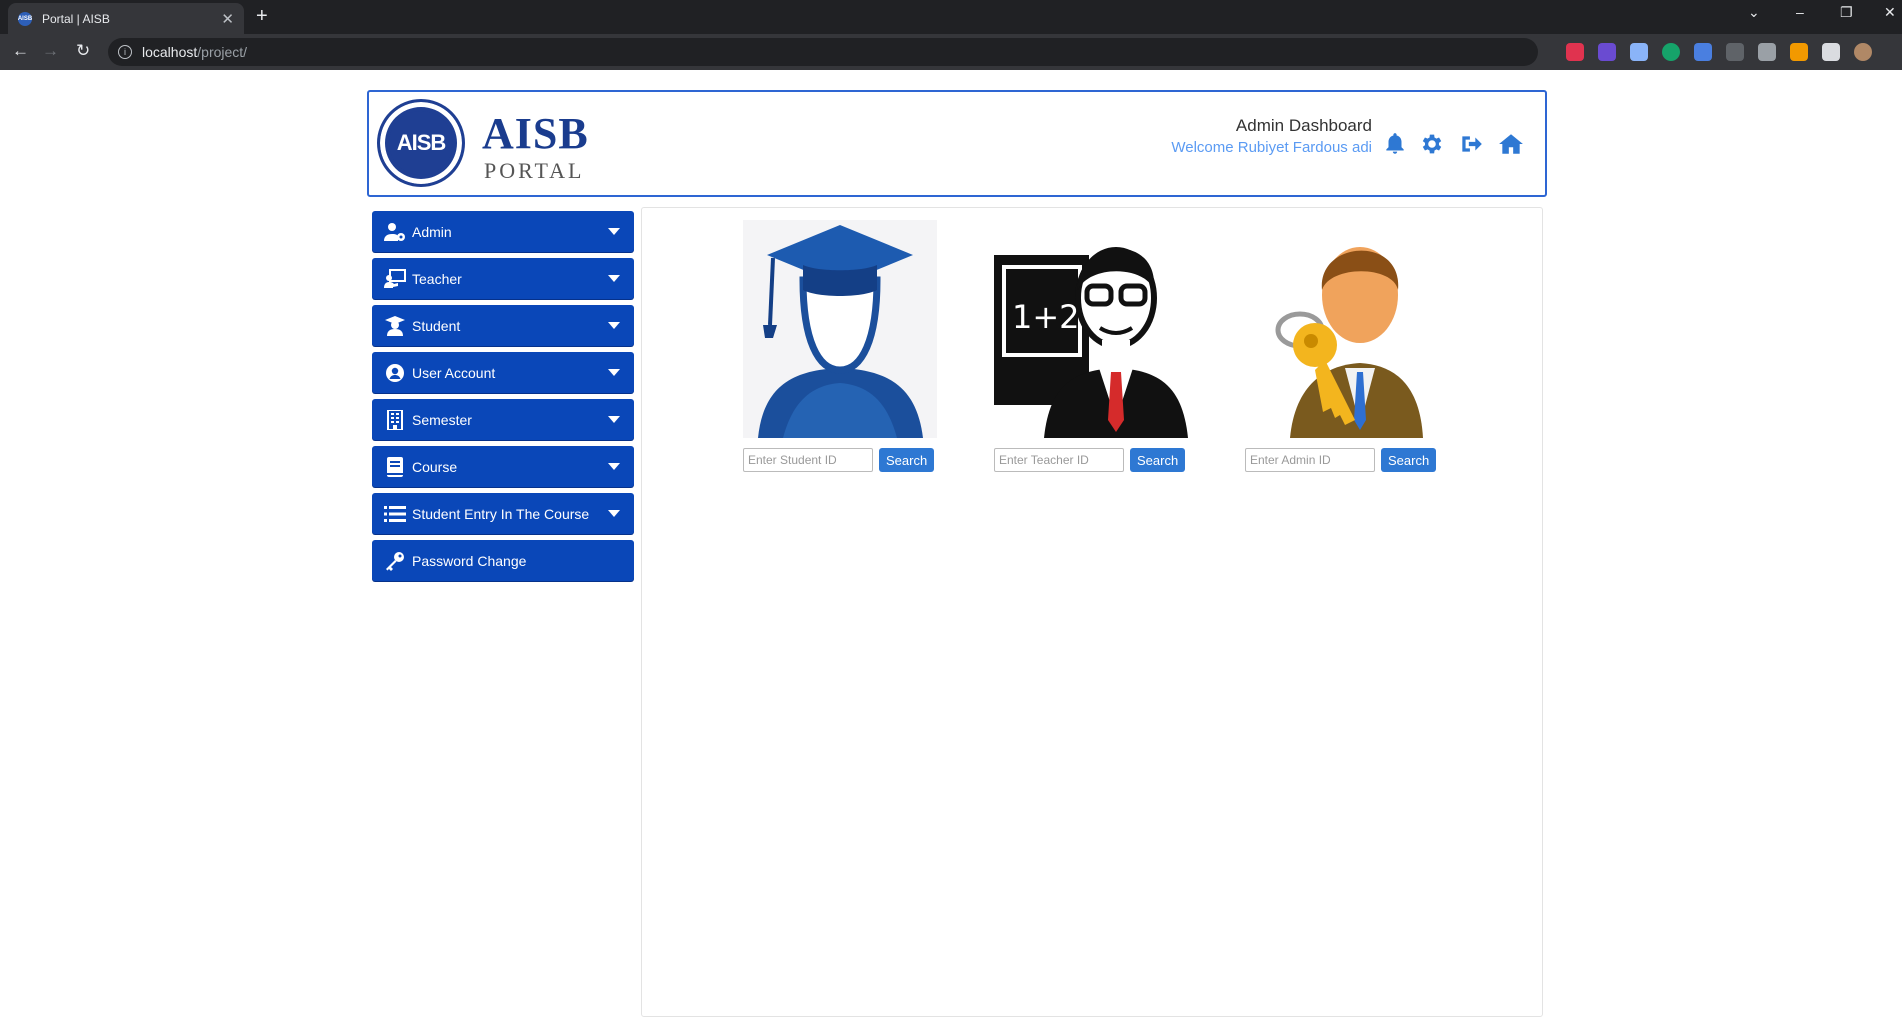 Image resolution: width=1902 pixels, height=1020 pixels. I want to click on sidebar-item-student-entry: Student Entry In The Course, so click(503, 513).